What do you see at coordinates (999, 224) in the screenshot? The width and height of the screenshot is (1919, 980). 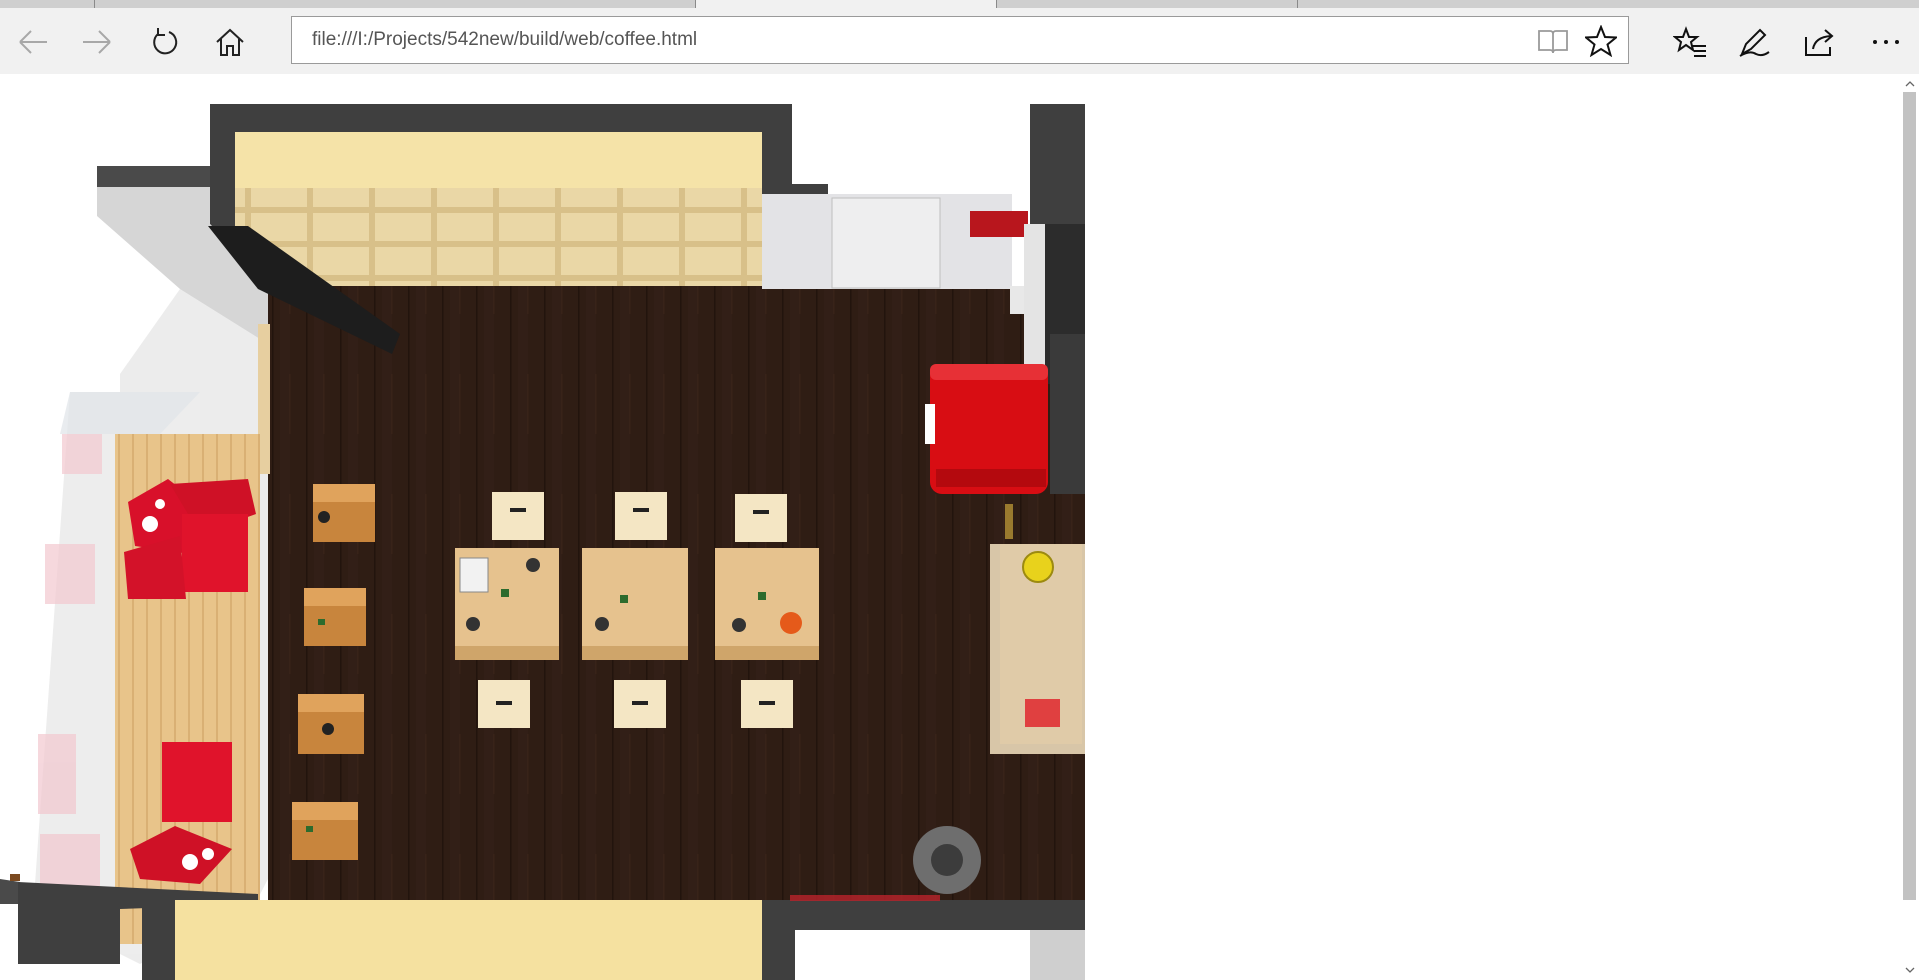 I see `wall-sign` at bounding box center [999, 224].